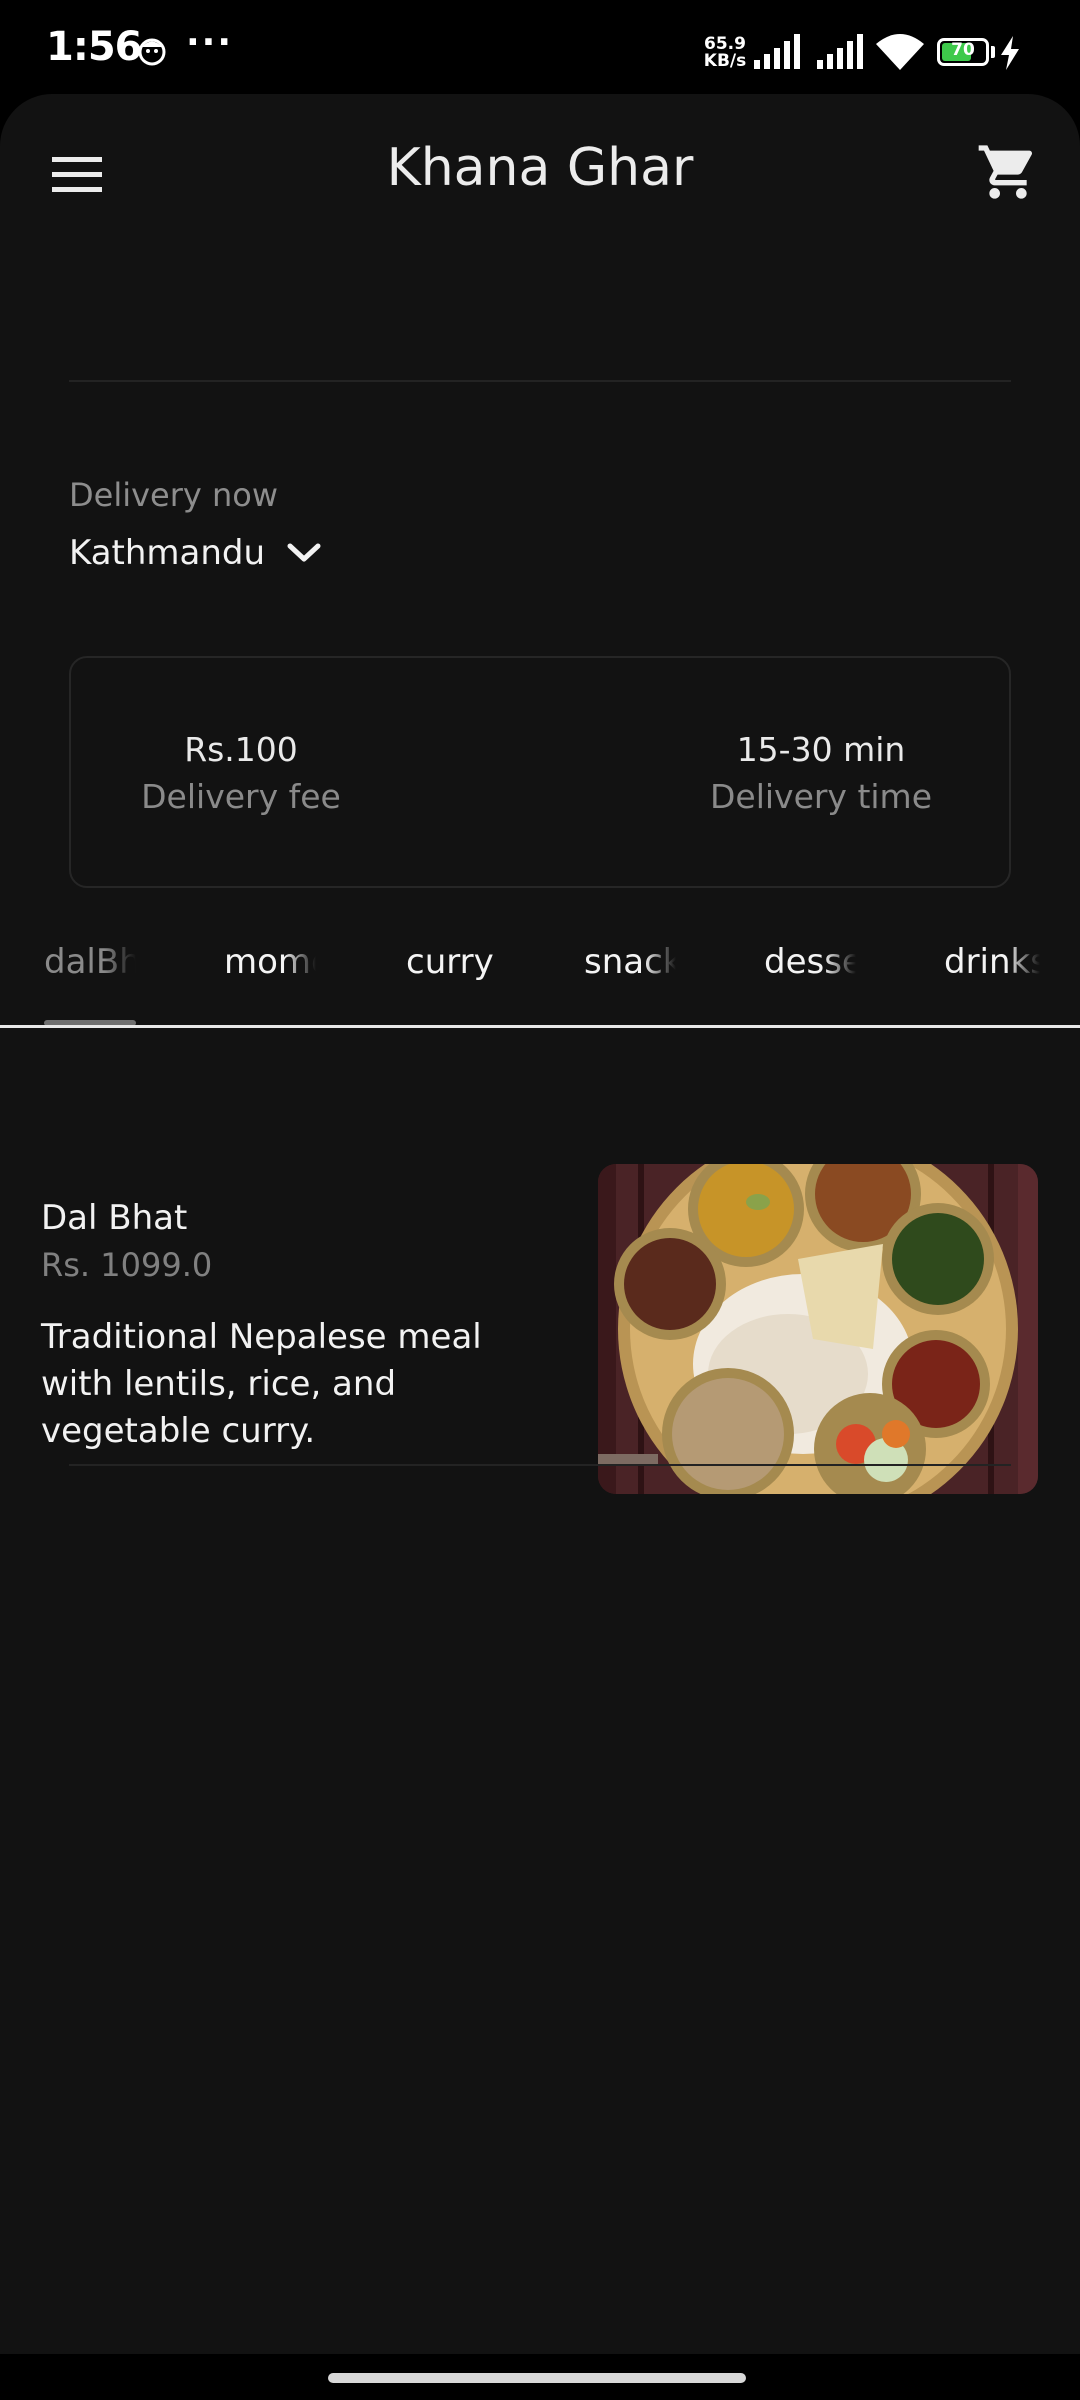  I want to click on home-indicator, so click(537, 2378).